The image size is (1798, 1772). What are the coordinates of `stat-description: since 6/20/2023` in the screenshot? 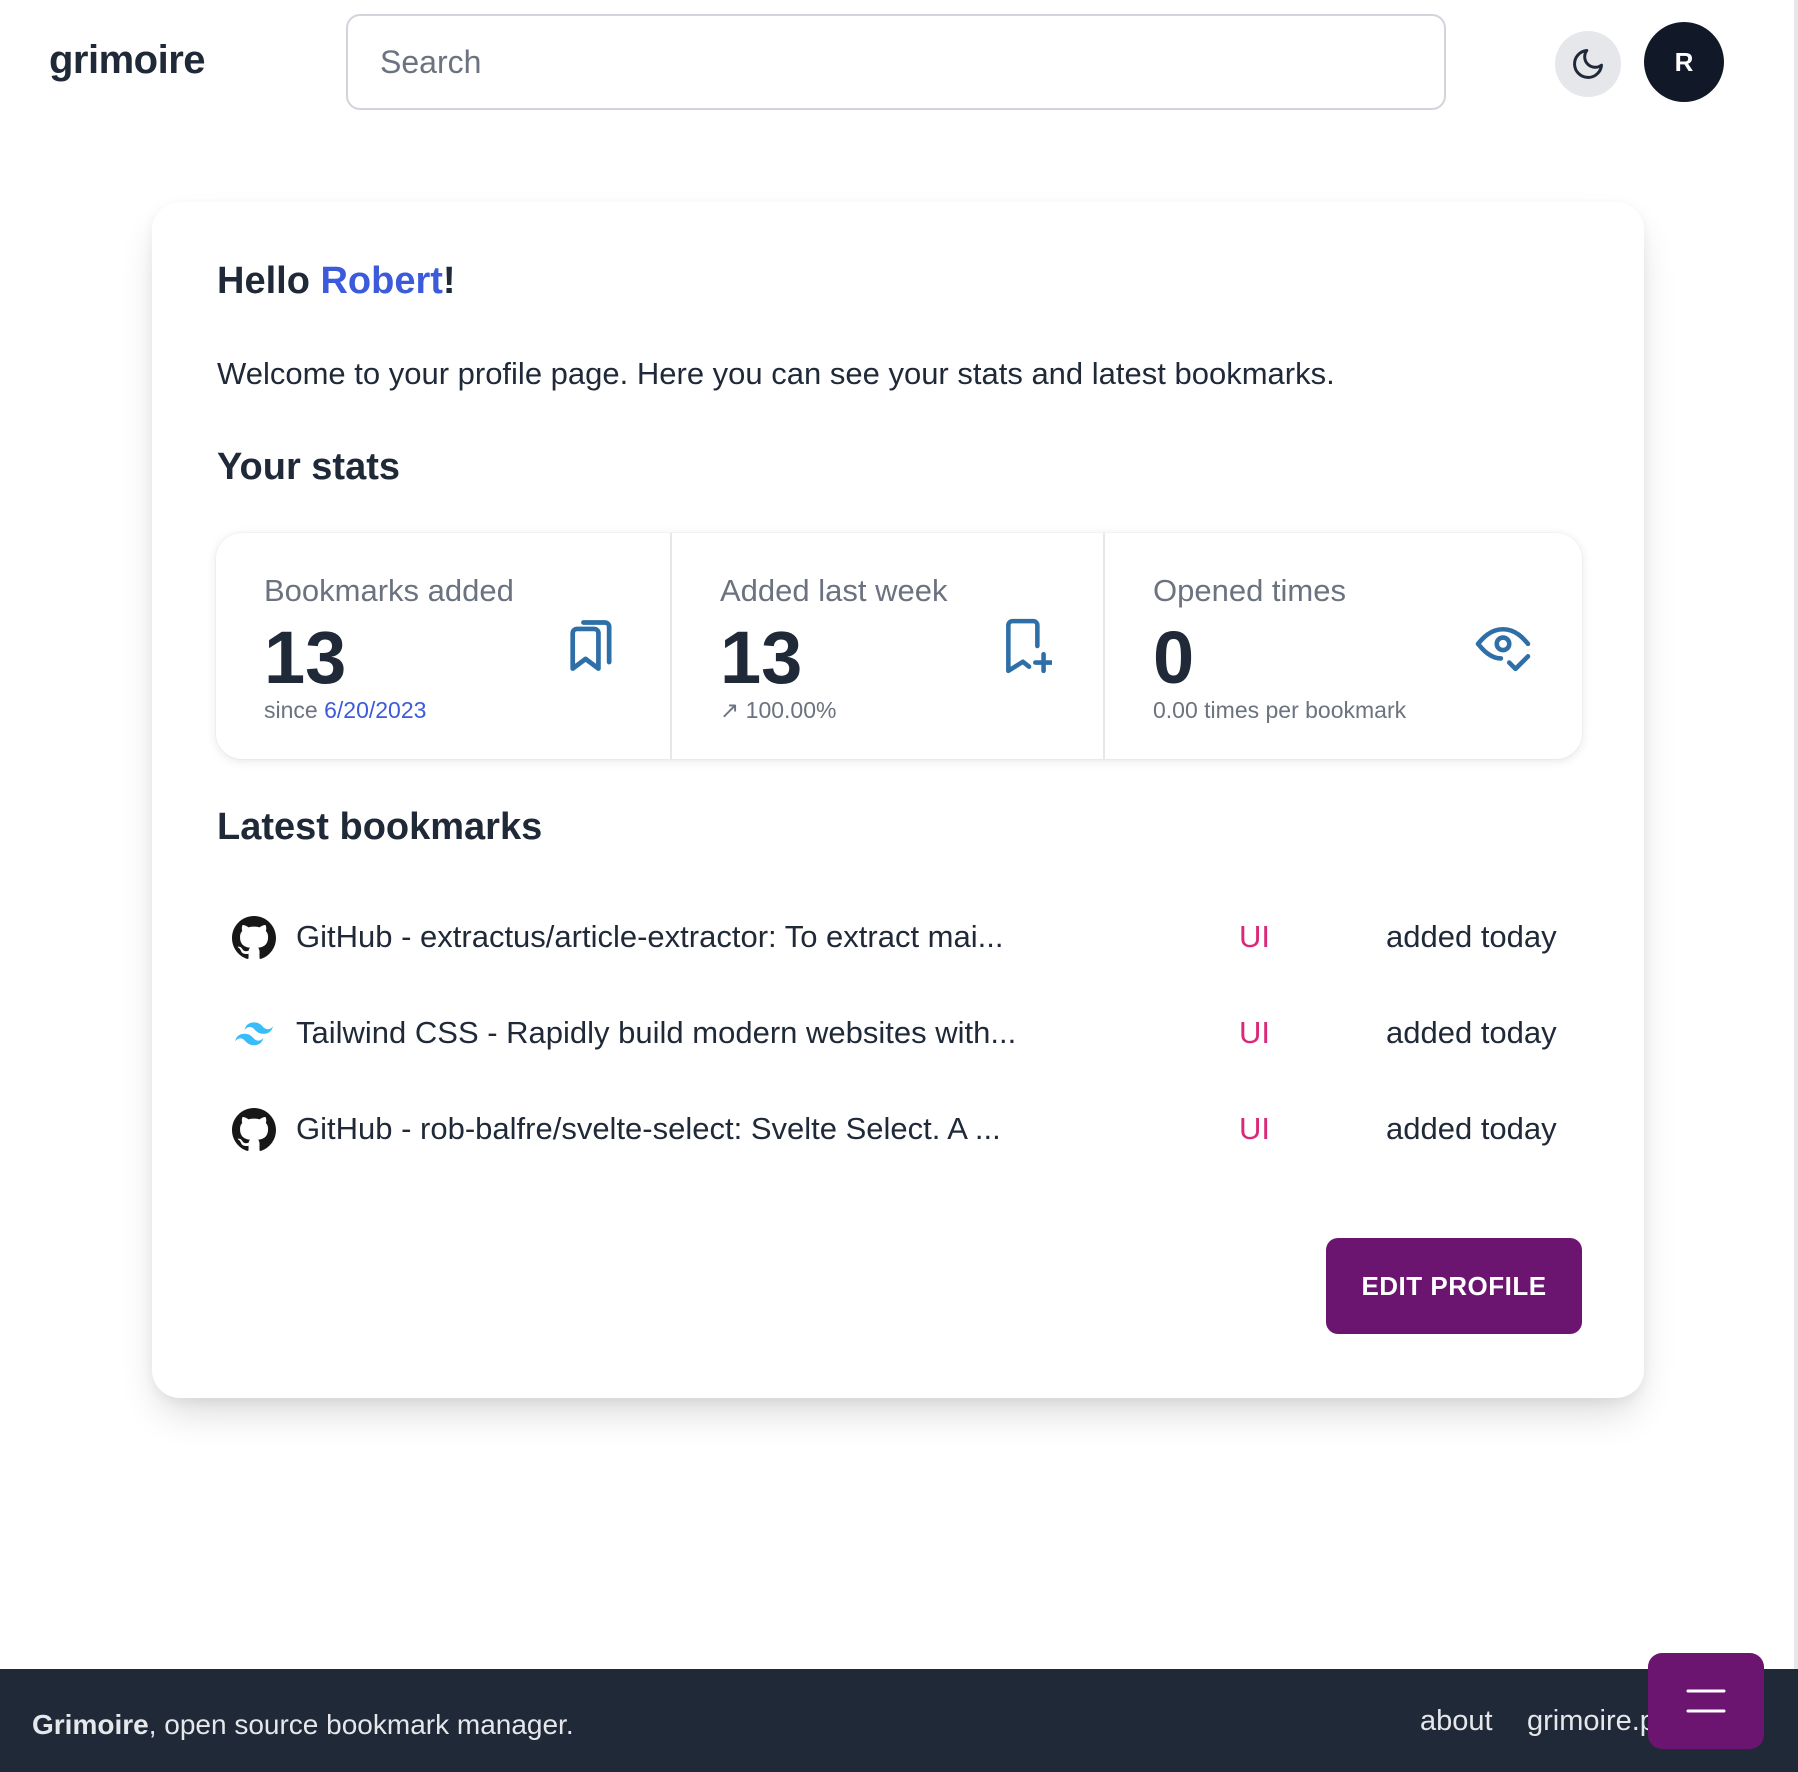 It's located at (345, 710).